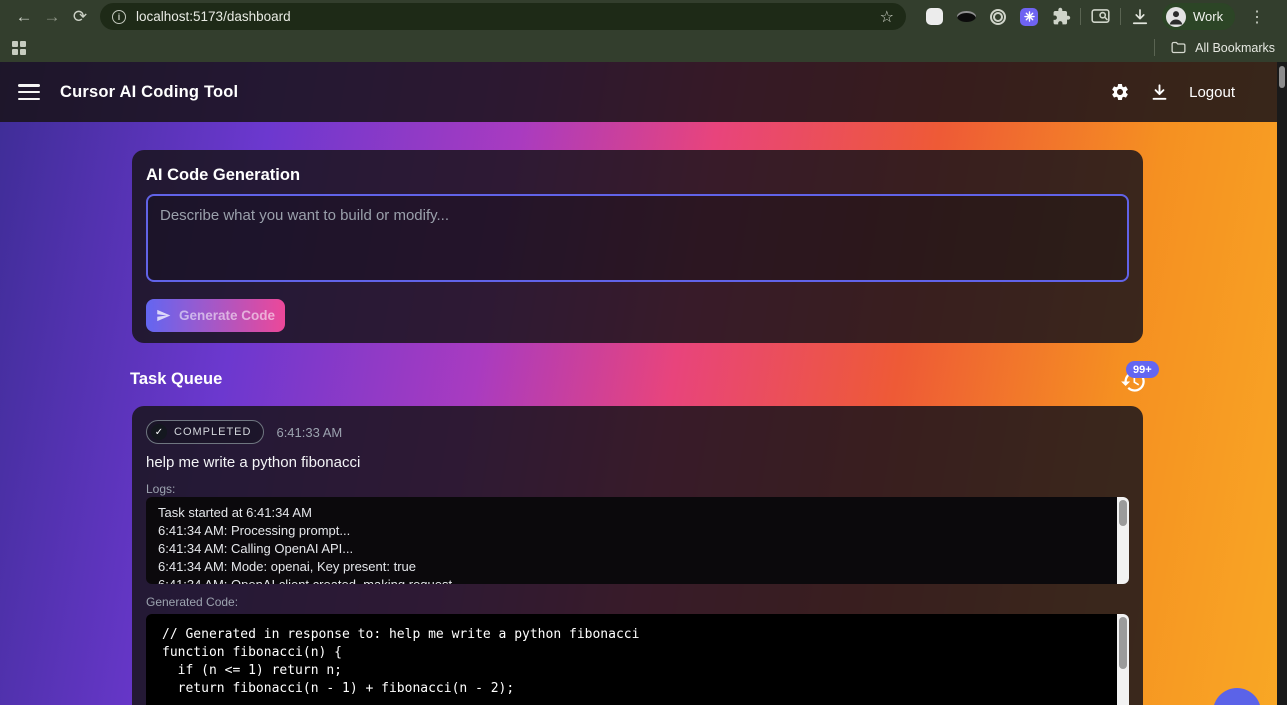 This screenshot has height=705, width=1287. What do you see at coordinates (80, 17) in the screenshot?
I see `reload-button: ⟳` at bounding box center [80, 17].